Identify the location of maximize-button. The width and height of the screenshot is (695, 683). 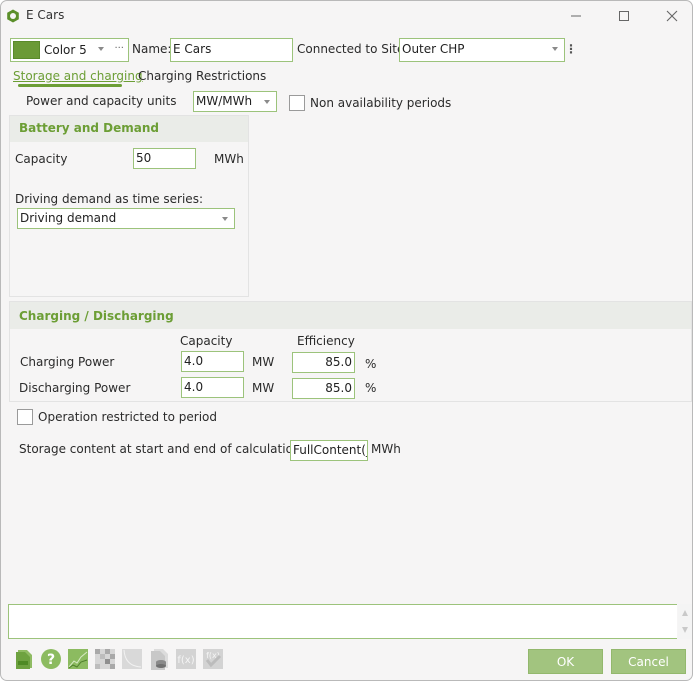
(624, 16).